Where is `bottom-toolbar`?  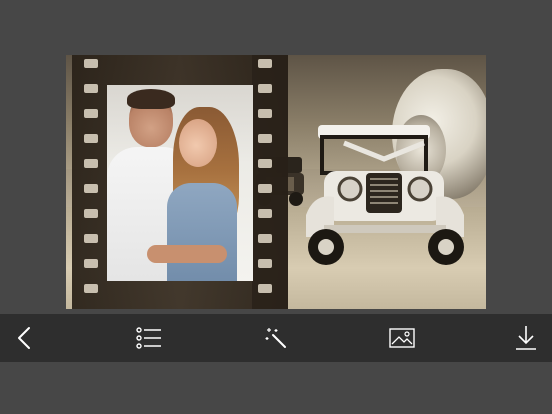
bottom-toolbar is located at coordinates (276, 338).